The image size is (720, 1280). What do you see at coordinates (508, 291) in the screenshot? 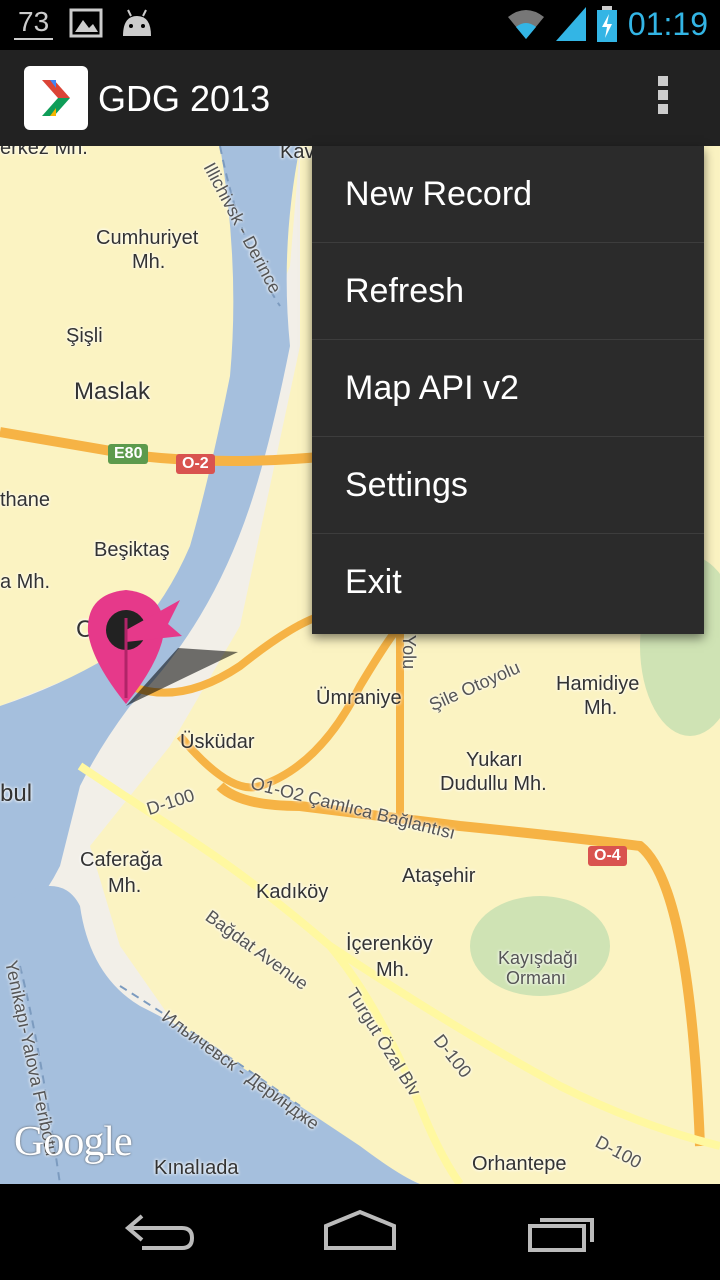
I see `menu-item-refresh: Refresh` at bounding box center [508, 291].